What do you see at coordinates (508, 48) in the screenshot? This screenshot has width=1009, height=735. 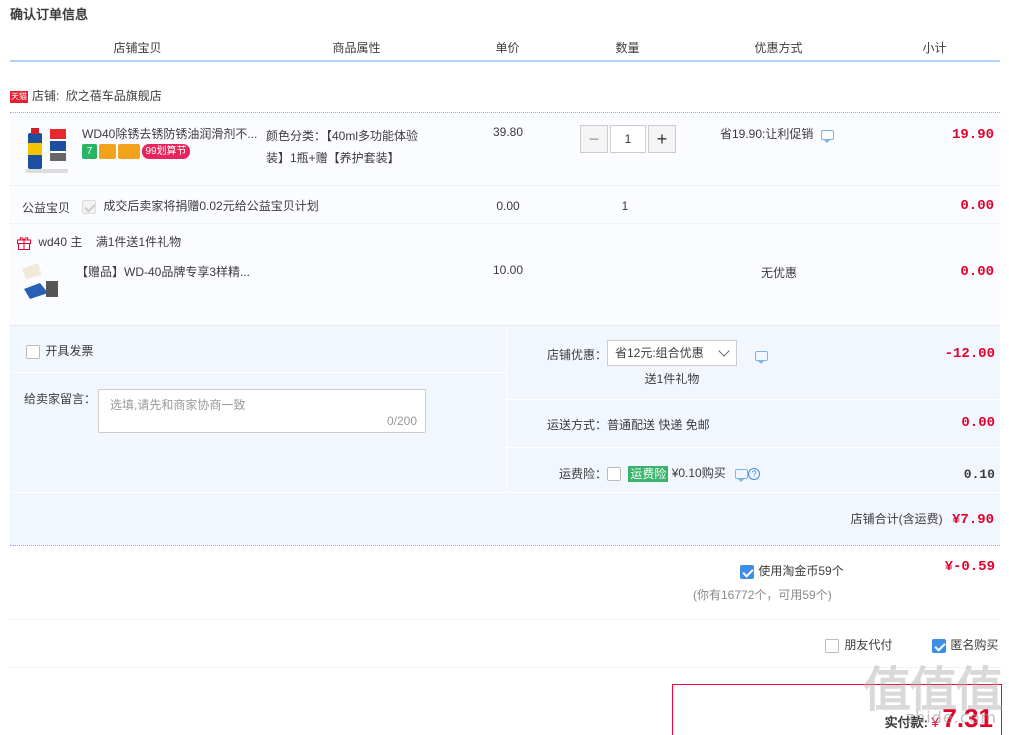 I see `col-header-price: 单价` at bounding box center [508, 48].